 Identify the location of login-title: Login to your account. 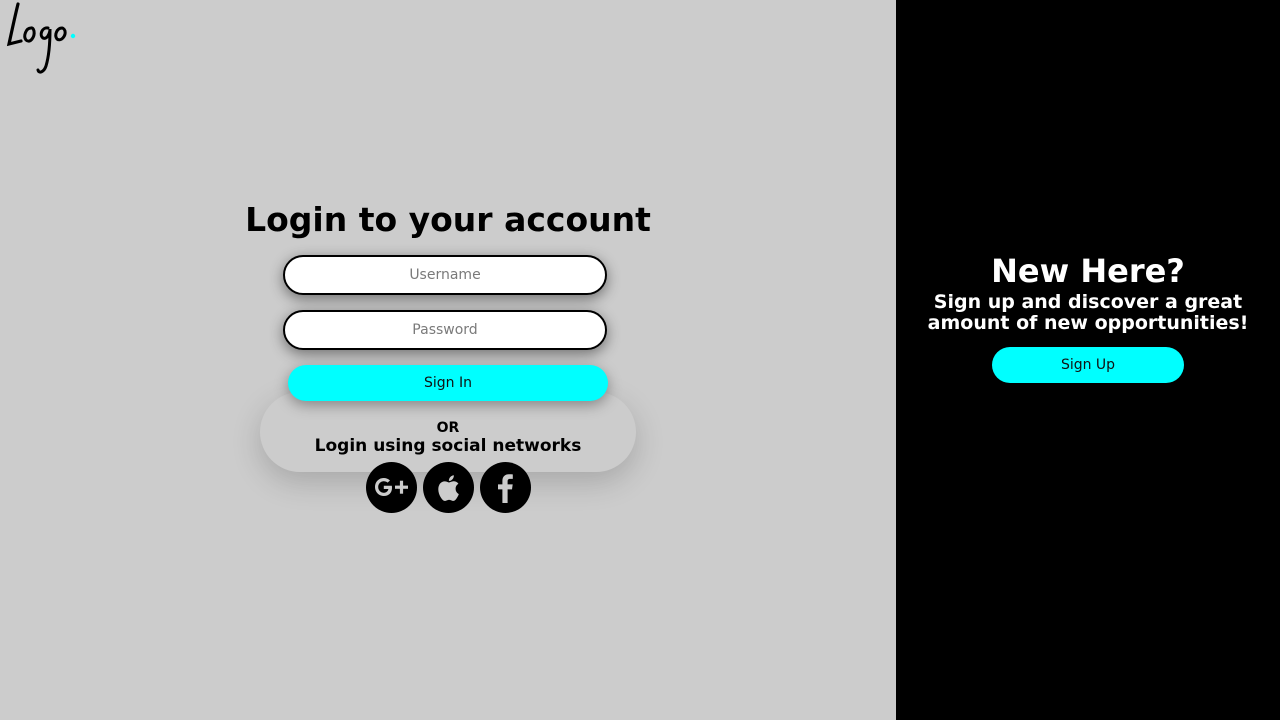
(448, 219).